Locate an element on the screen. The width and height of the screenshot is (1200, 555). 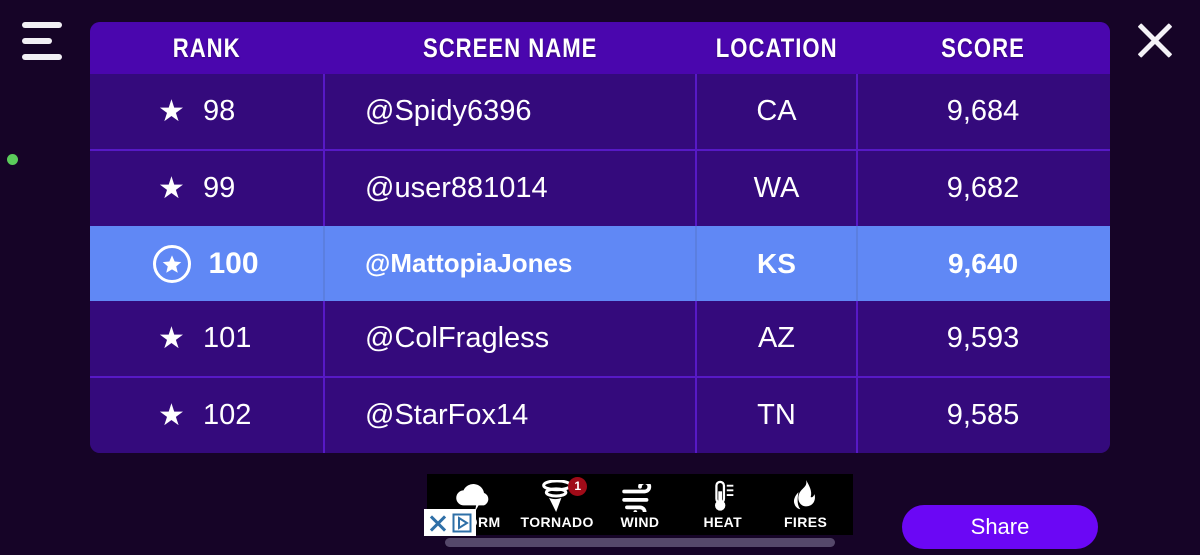
advertisement-banner: STORM1TORNADOWINDHEATFIRES is located at coordinates (640, 504).